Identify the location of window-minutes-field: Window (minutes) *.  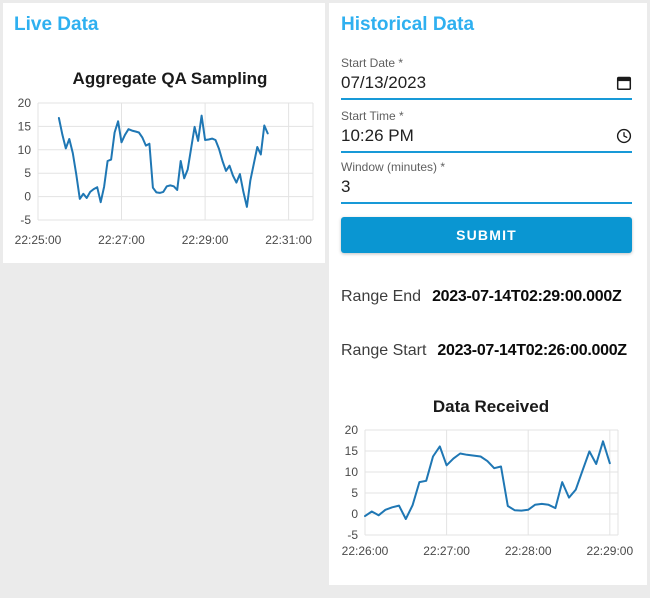
(486, 182).